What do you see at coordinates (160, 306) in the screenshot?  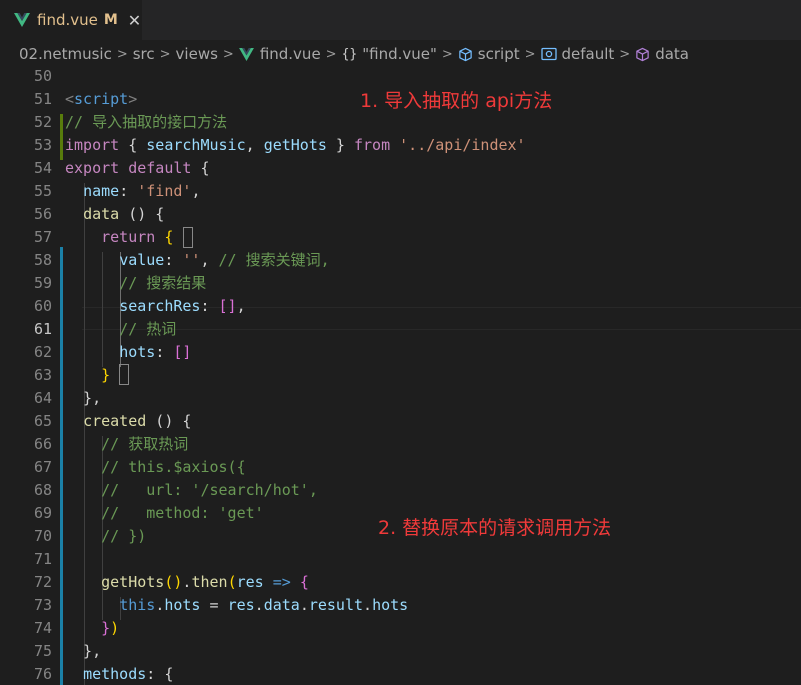 I see `code-token: searchRes` at bounding box center [160, 306].